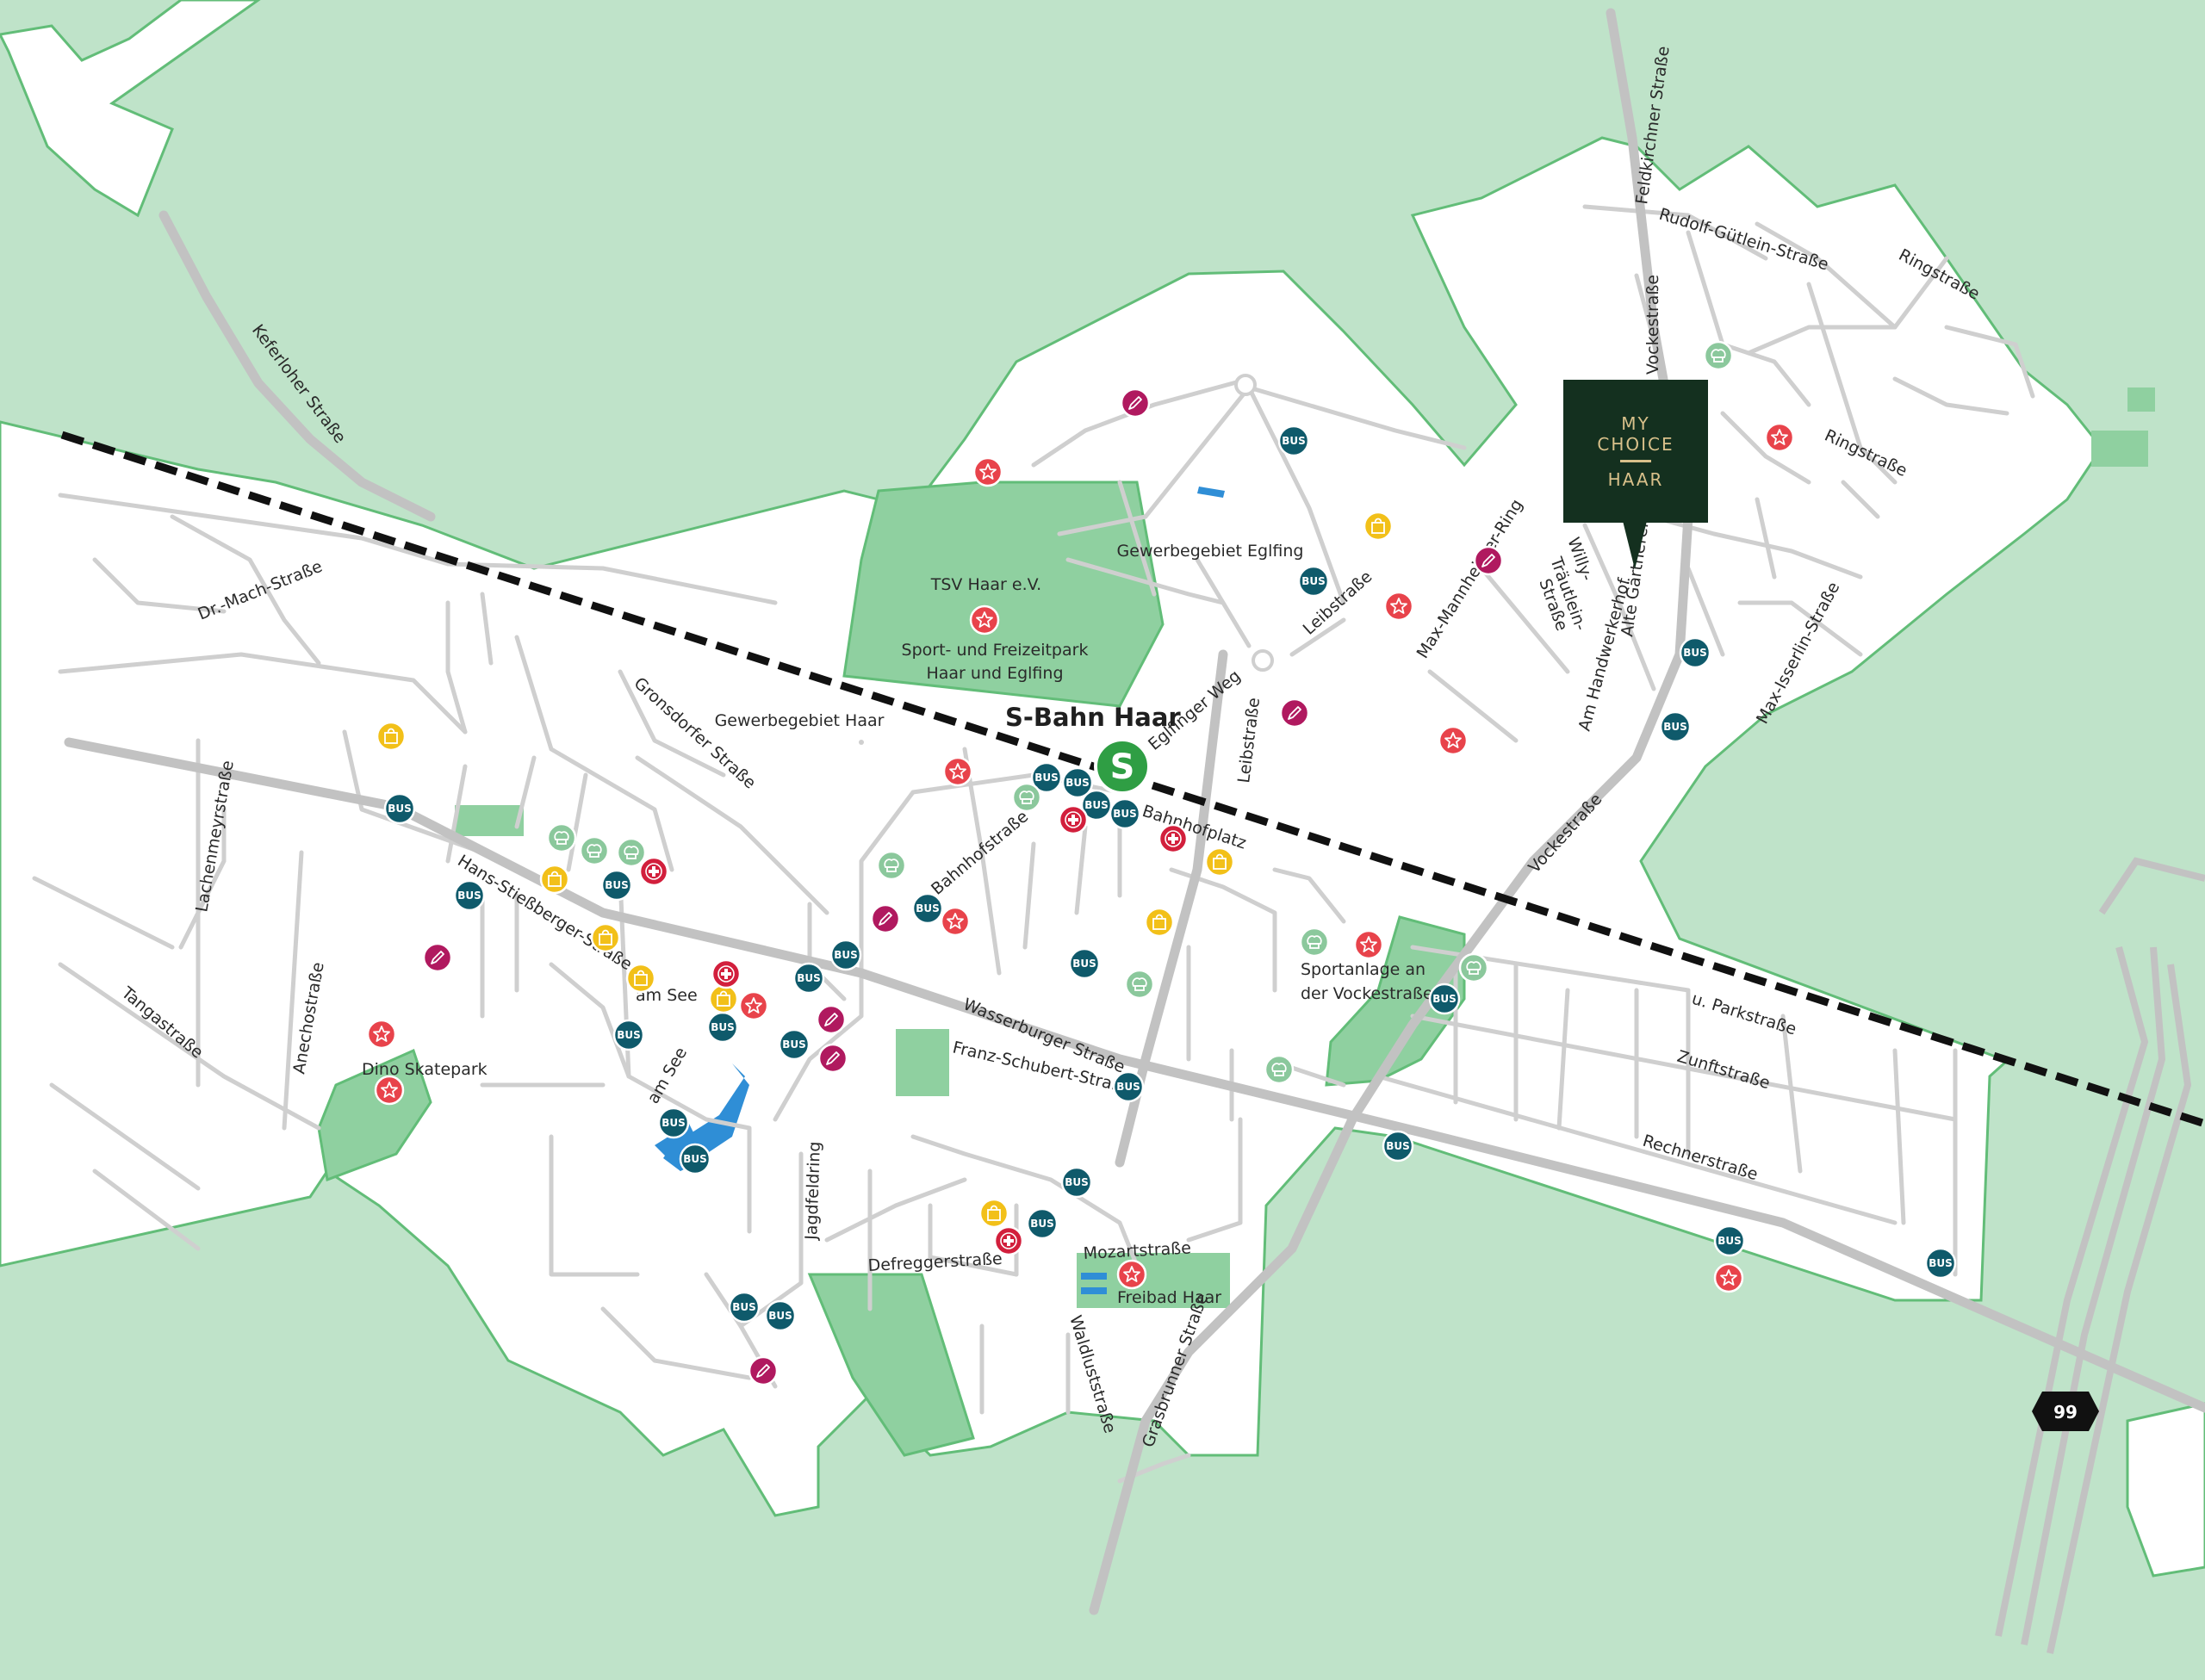  I want to click on label-dino-skatepark: Dino Skatepark, so click(425, 1070).